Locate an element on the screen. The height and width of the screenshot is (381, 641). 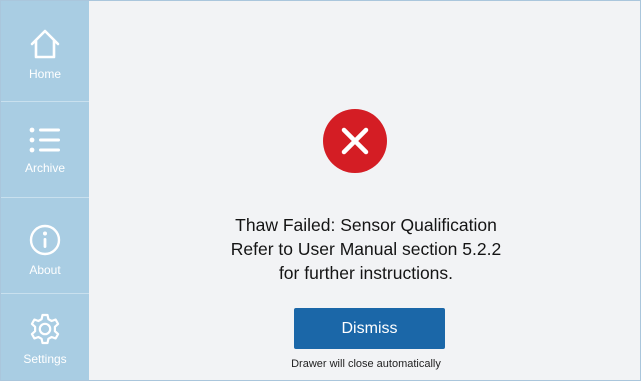
error-detail-line: for further instructions. is located at coordinates (366, 273).